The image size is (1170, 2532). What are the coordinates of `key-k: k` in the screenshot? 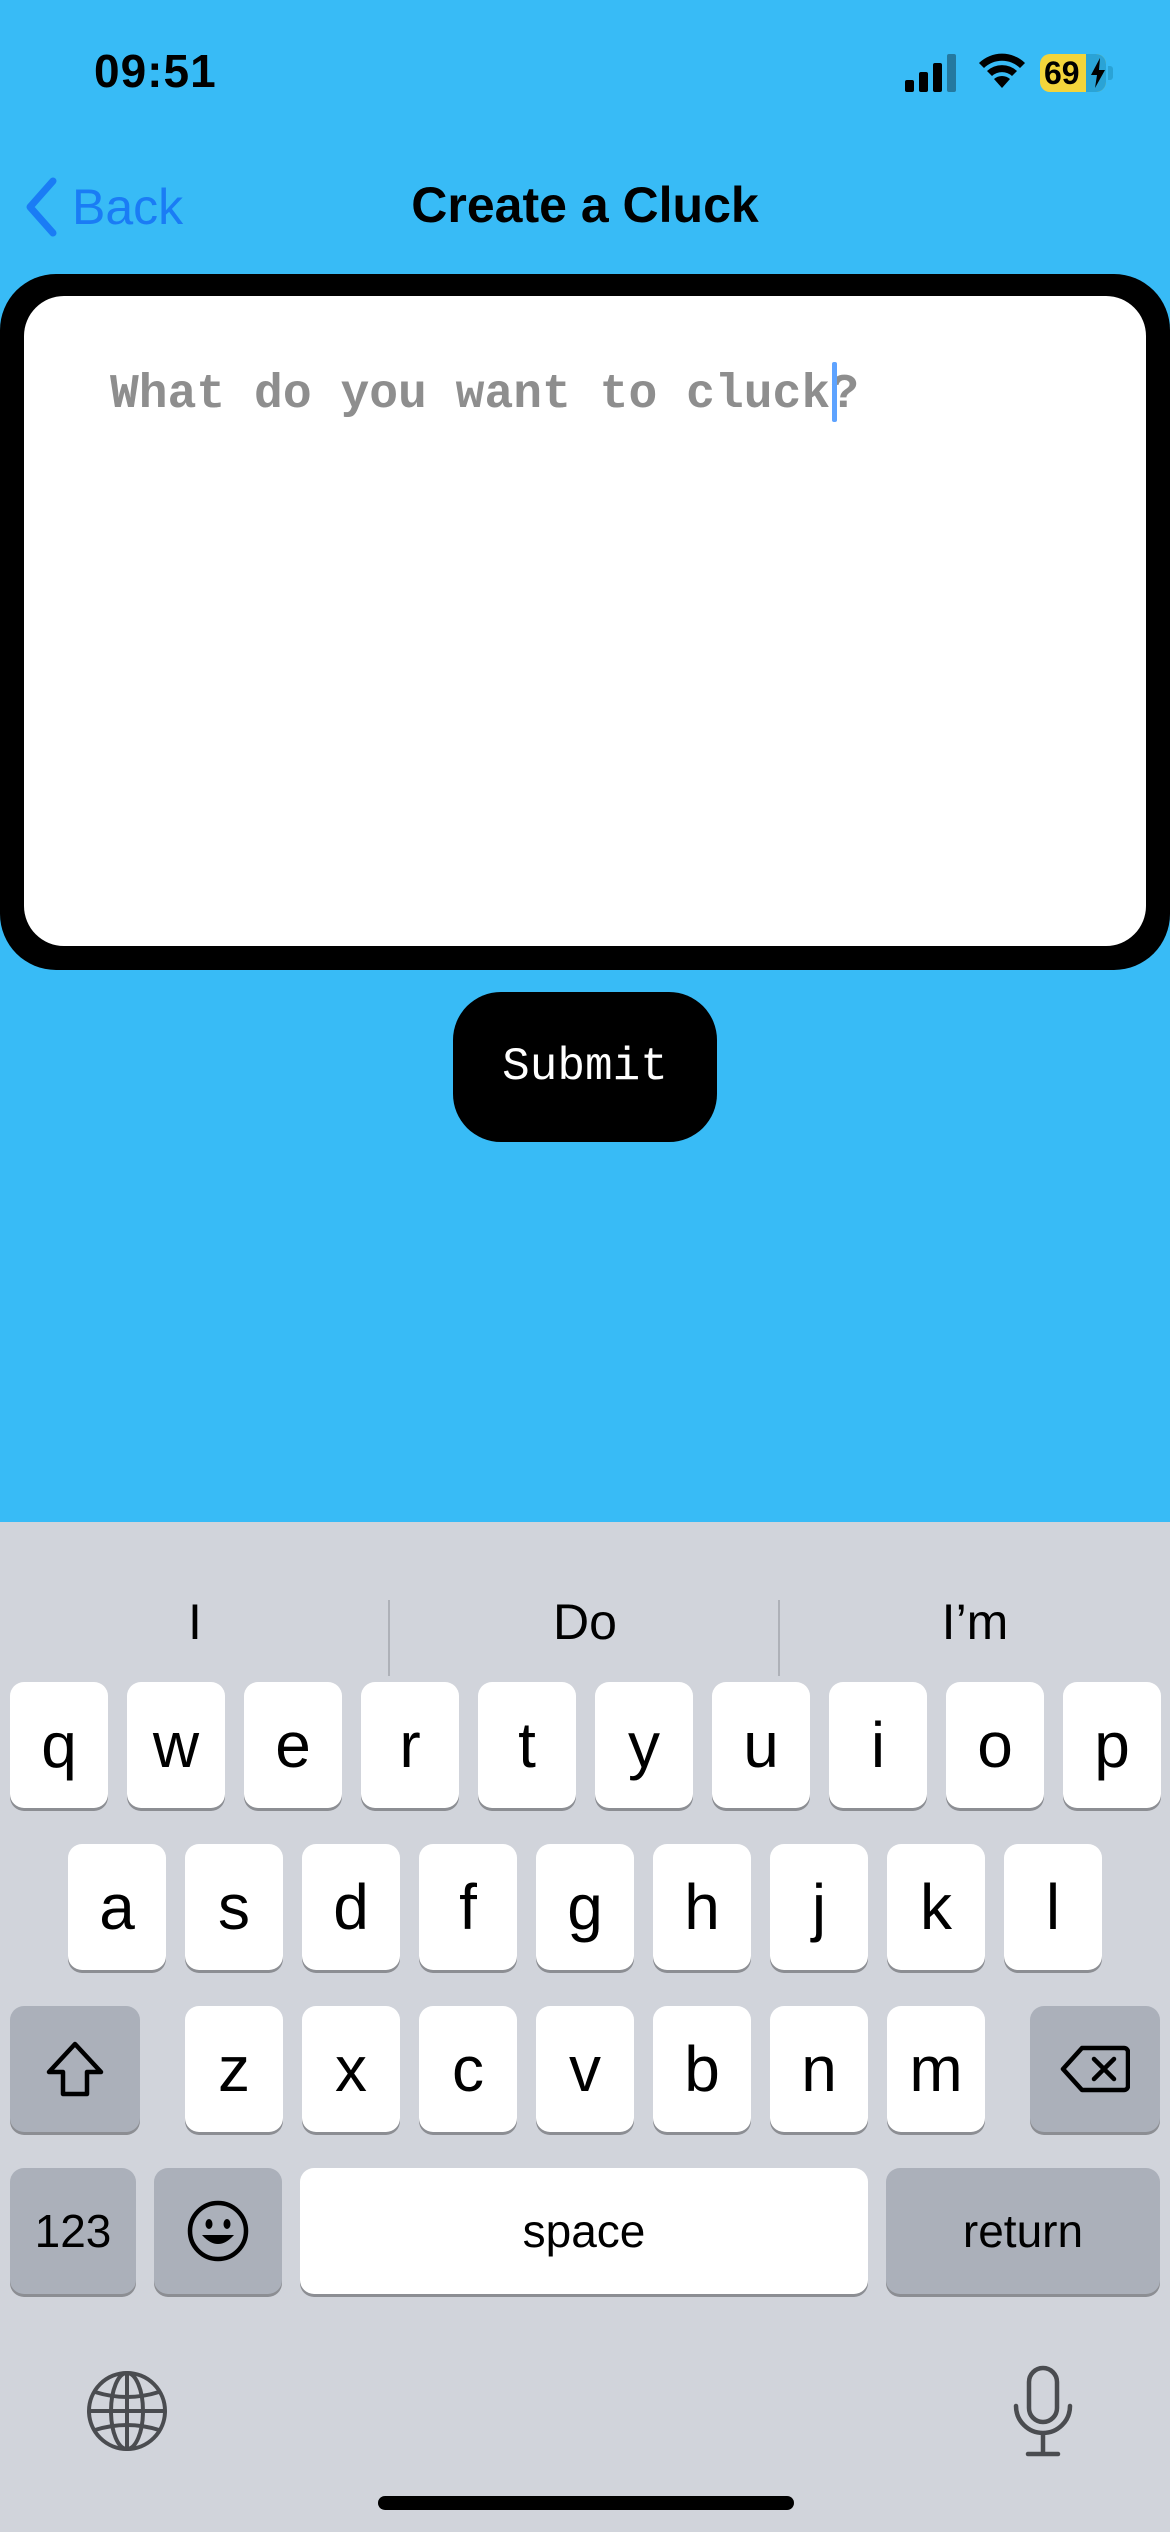 It's located at (936, 1907).